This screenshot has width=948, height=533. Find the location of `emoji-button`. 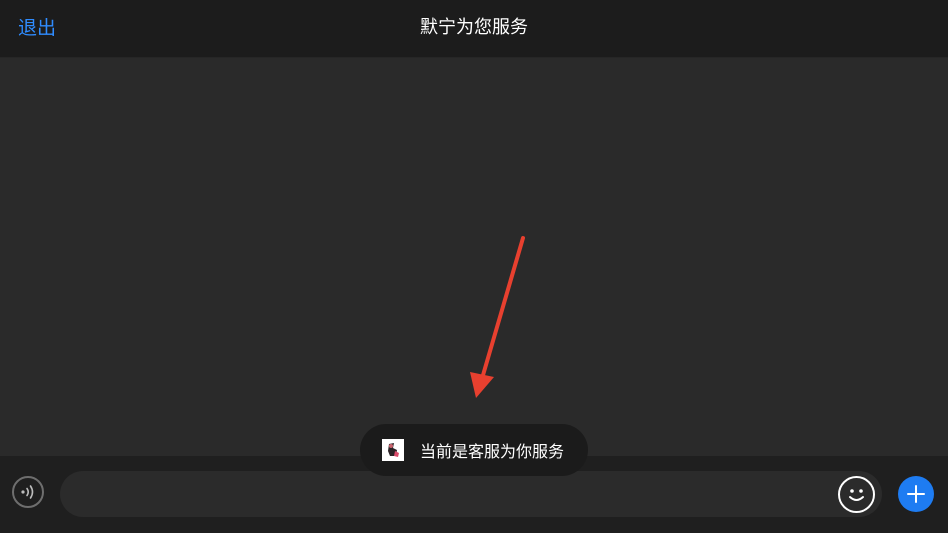

emoji-button is located at coordinates (856, 494).